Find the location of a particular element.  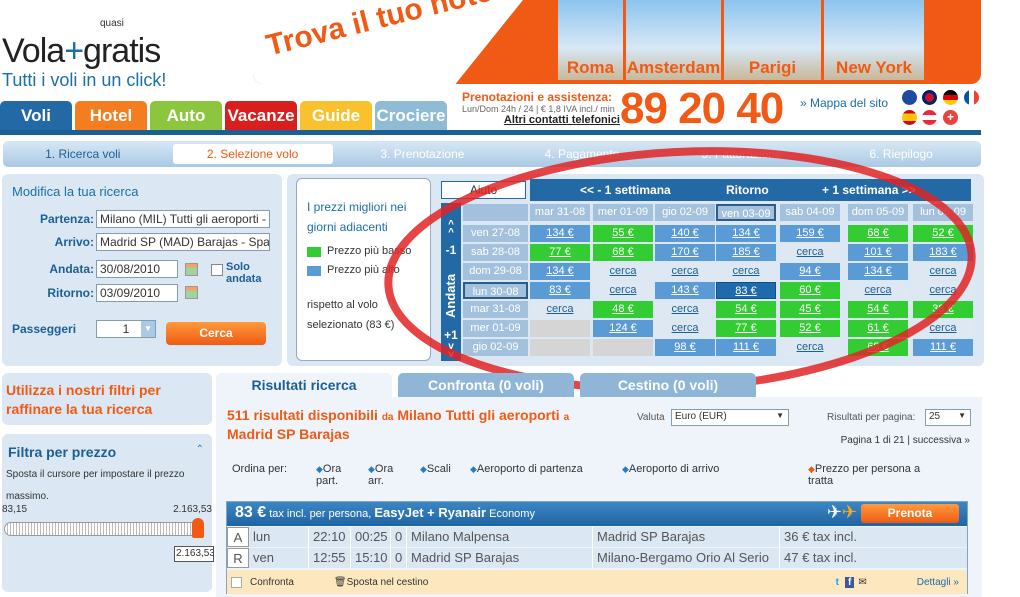

price-cell: 183 € is located at coordinates (943, 252).